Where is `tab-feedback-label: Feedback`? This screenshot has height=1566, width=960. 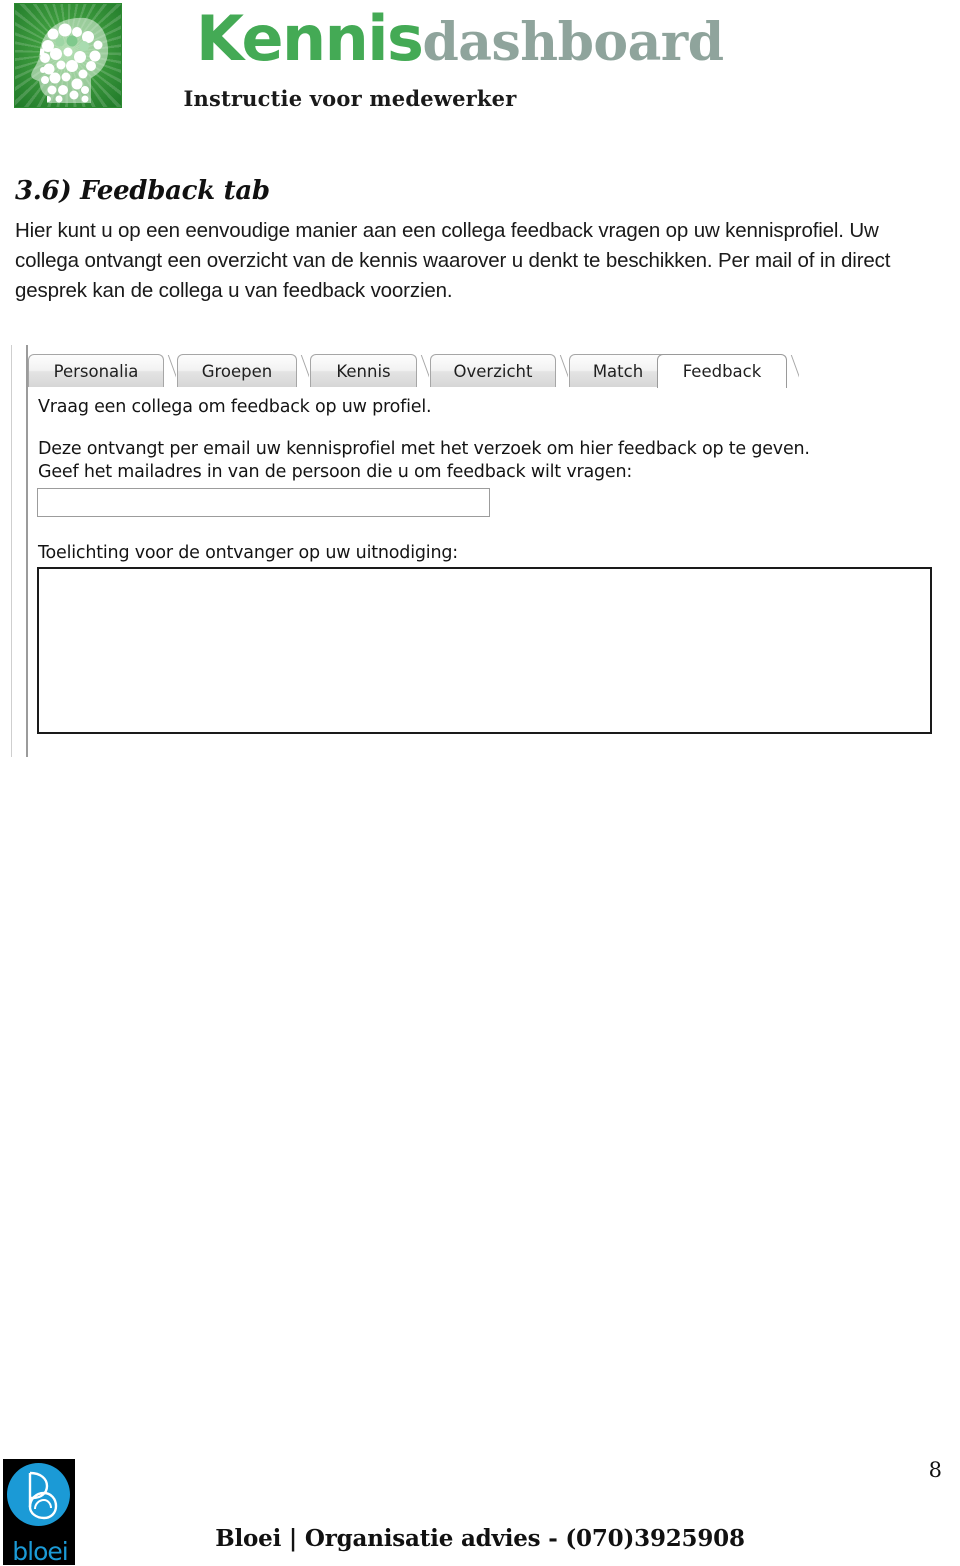
tab-feedback-label: Feedback is located at coordinates (722, 371).